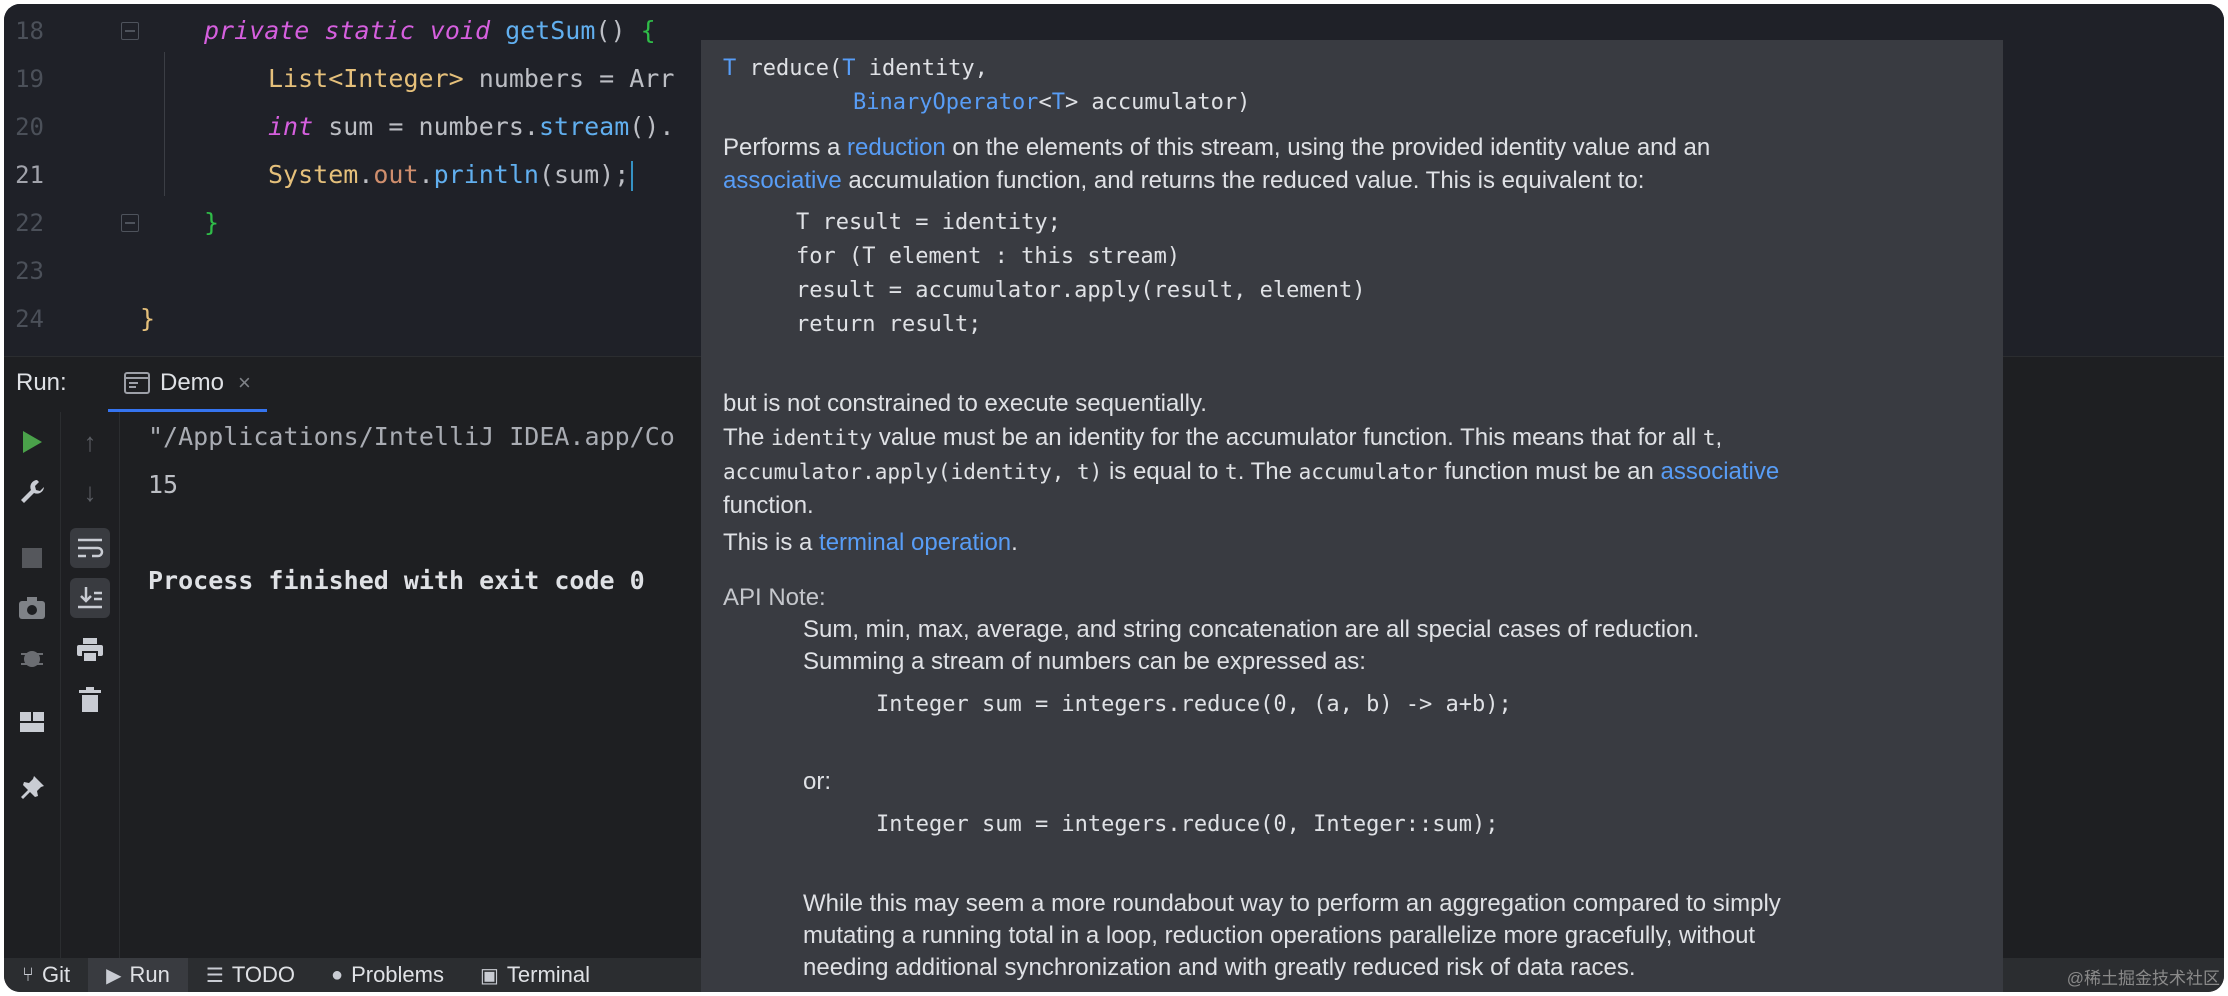  I want to click on terminal-operation-link: terminal operation, so click(915, 542).